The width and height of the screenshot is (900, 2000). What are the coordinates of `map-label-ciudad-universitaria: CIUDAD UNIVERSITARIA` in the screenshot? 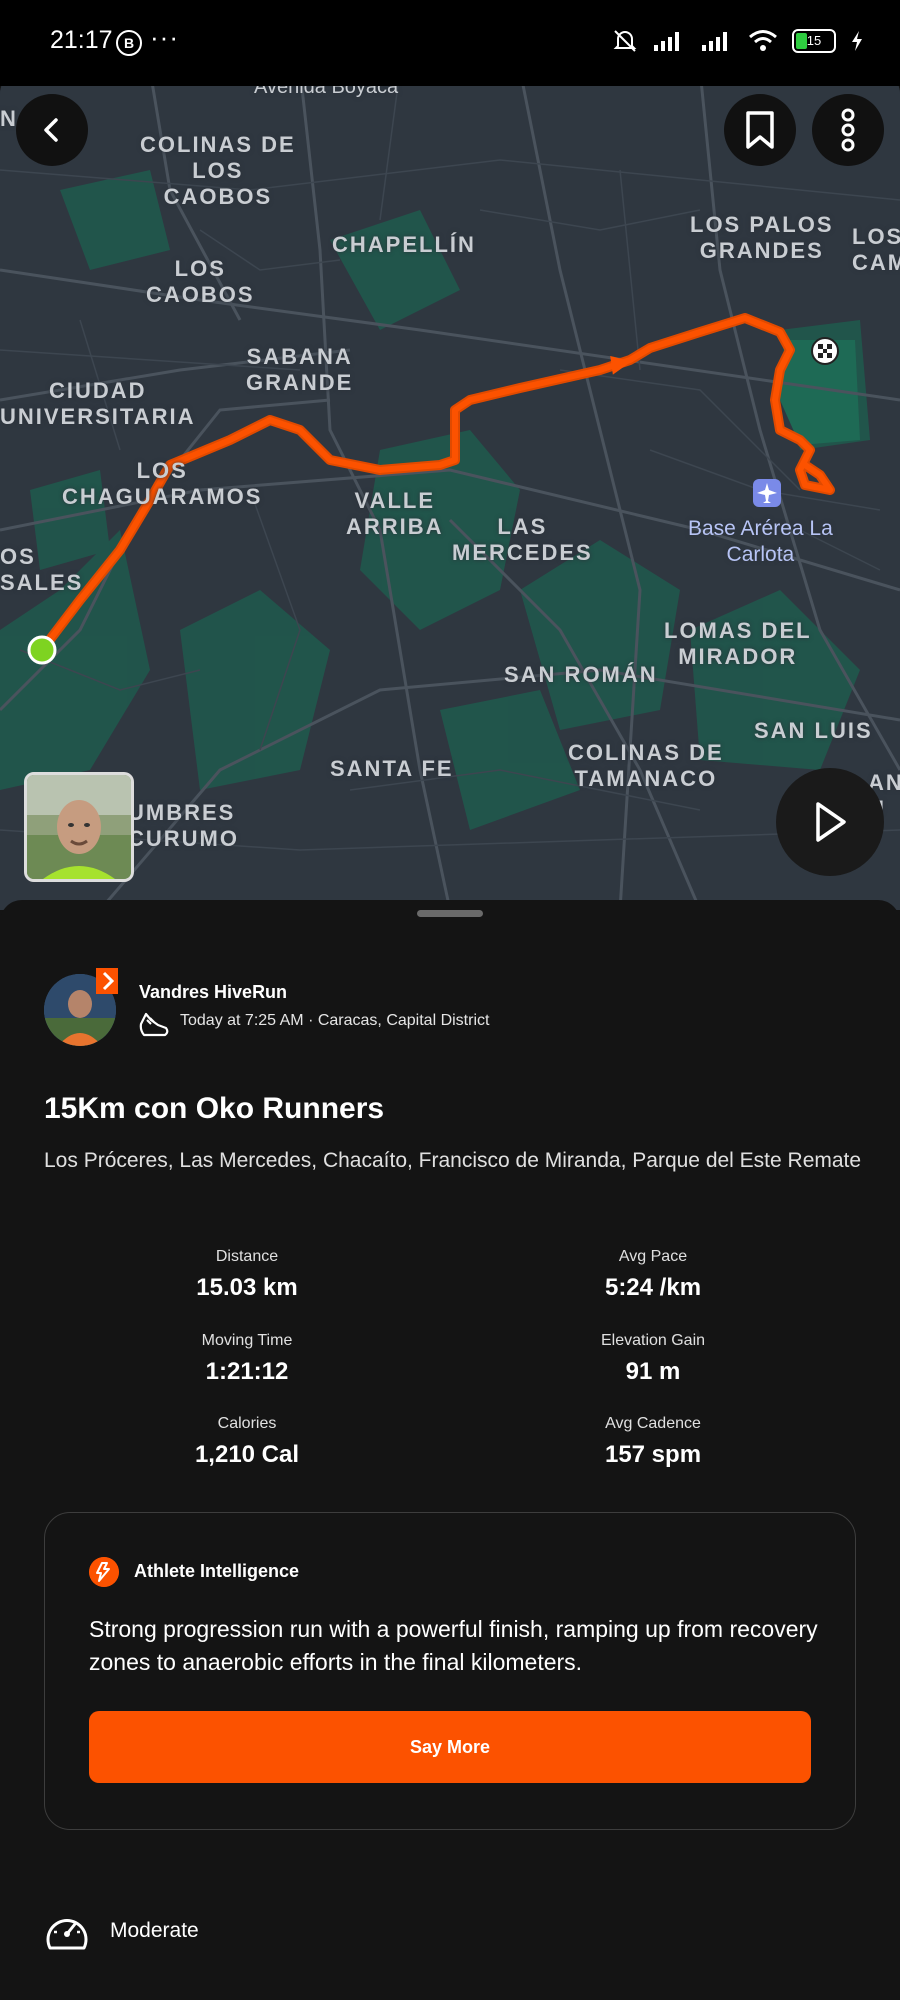 It's located at (98, 403).